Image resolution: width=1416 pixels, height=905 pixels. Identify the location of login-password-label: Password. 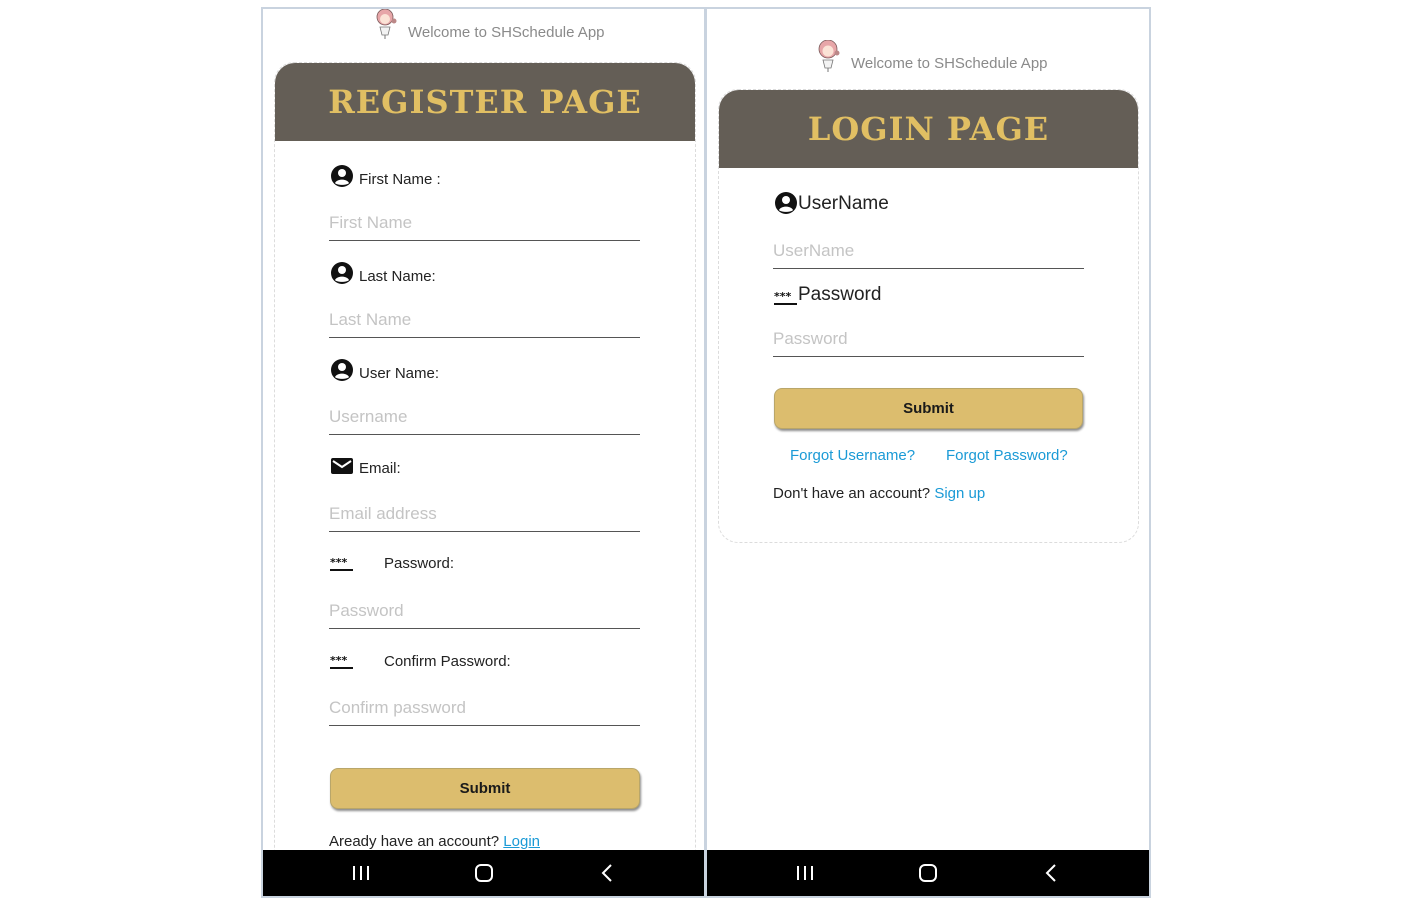
(840, 294).